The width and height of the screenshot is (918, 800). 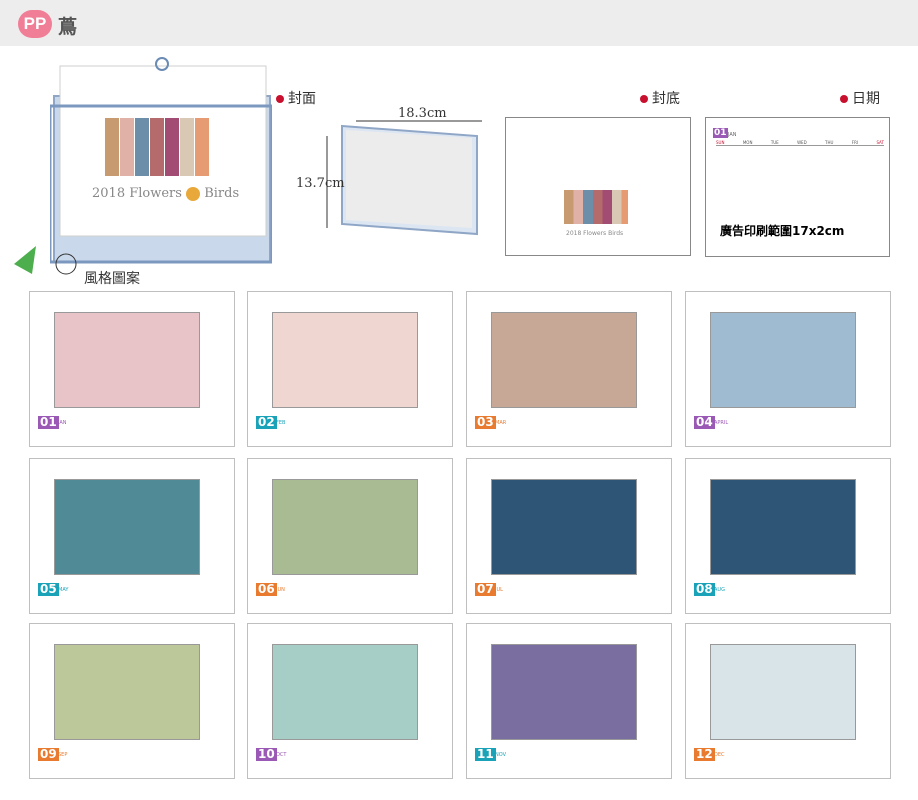 I want to click on month-name: MAR, so click(x=501, y=423).